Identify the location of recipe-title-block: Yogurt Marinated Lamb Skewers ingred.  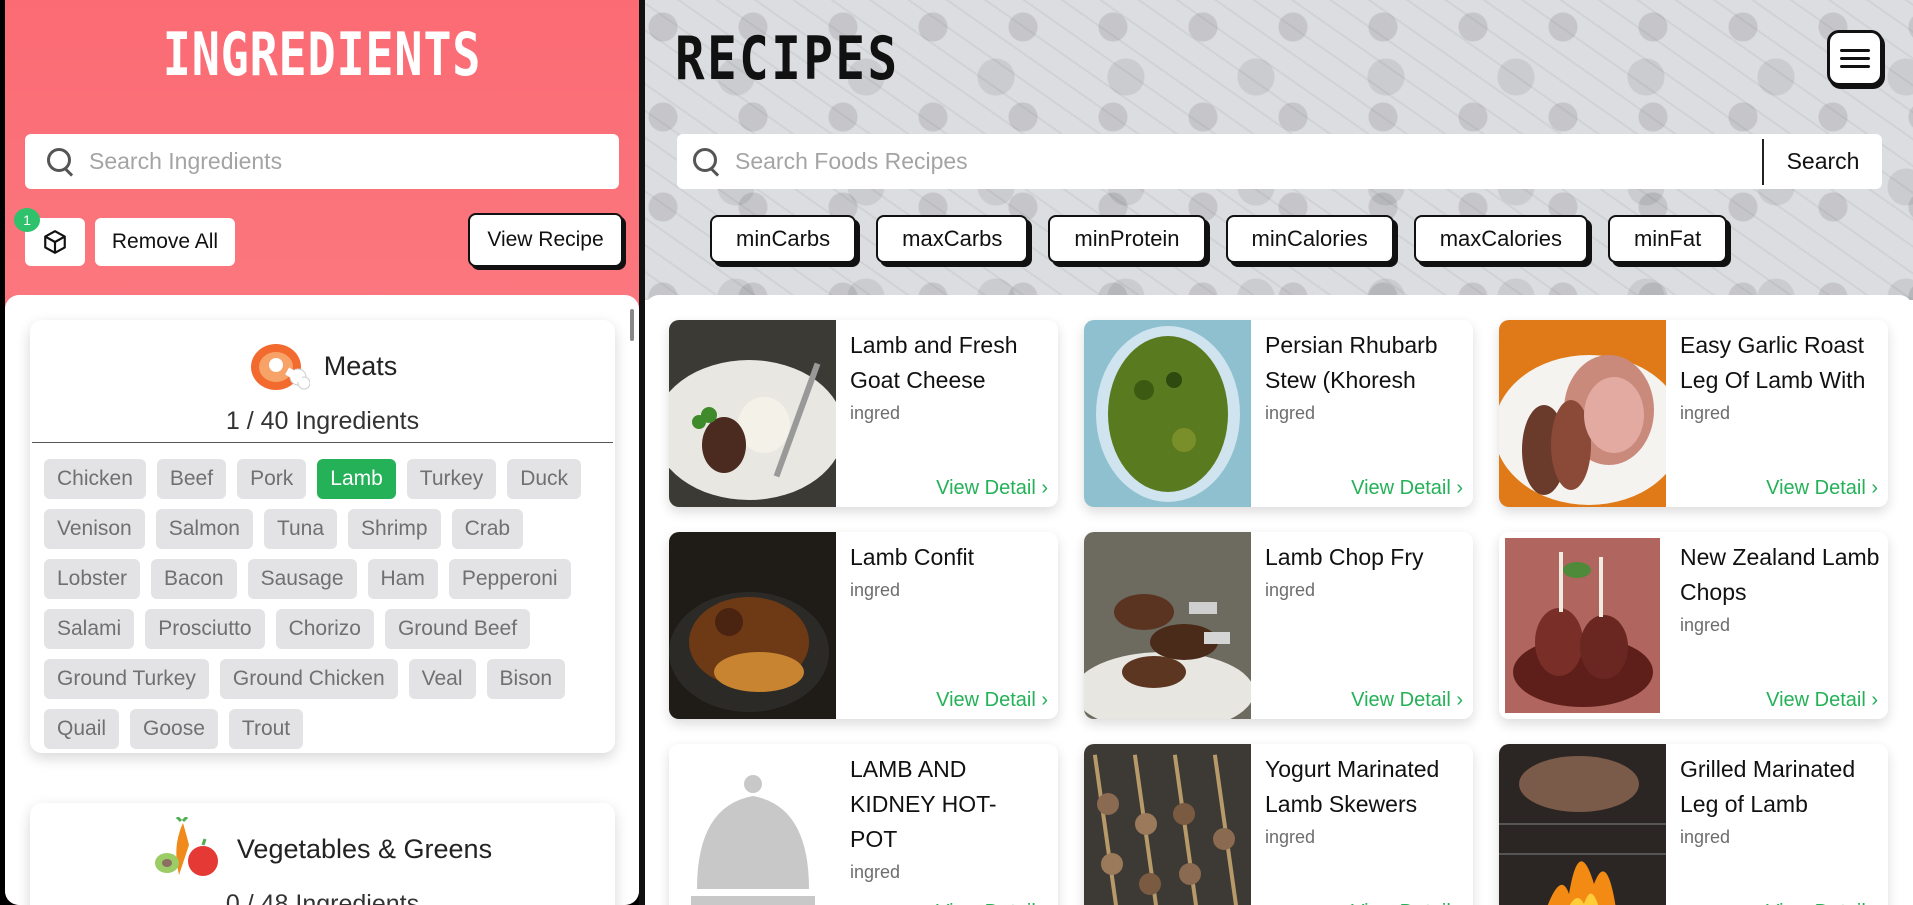
(1365, 801).